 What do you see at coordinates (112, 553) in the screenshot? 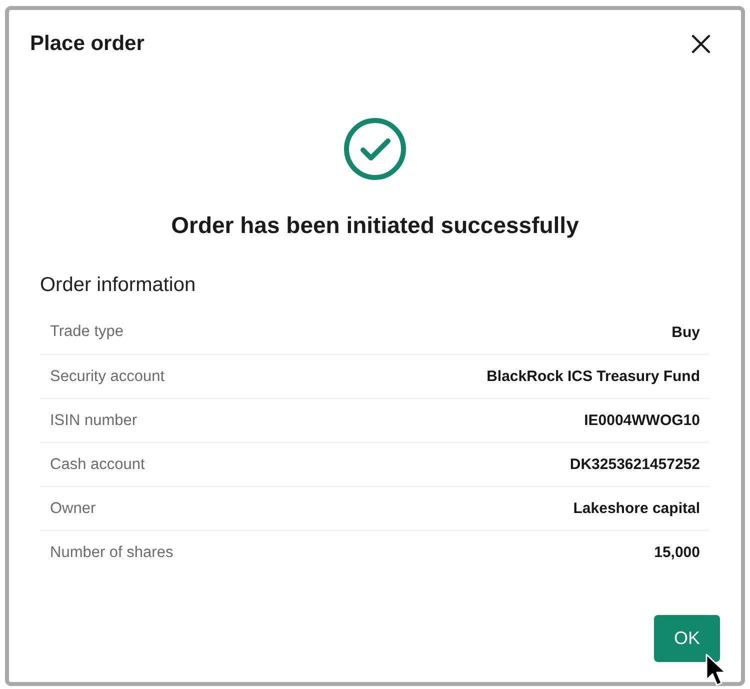
I see `field-label: Number of shares` at bounding box center [112, 553].